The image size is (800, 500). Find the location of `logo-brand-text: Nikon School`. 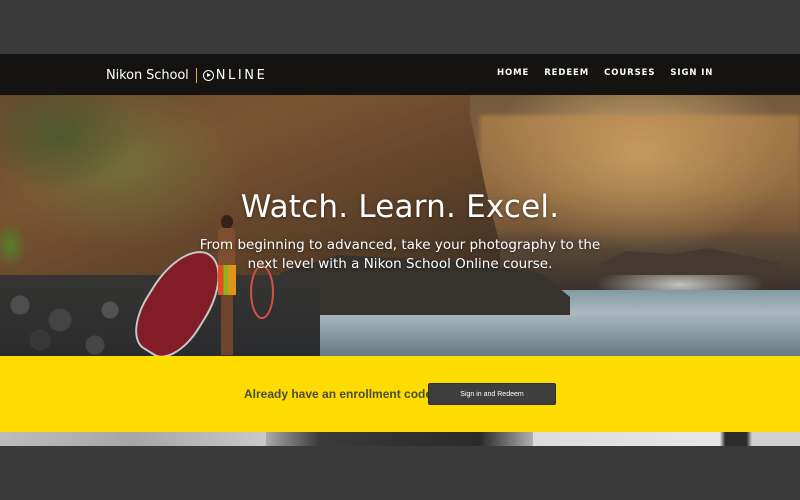

logo-brand-text: Nikon School is located at coordinates (147, 75).